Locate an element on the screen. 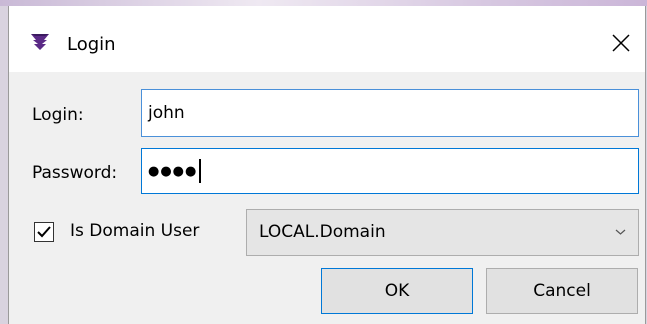 This screenshot has height=324, width=647. checkmark-icon is located at coordinates (44, 232).